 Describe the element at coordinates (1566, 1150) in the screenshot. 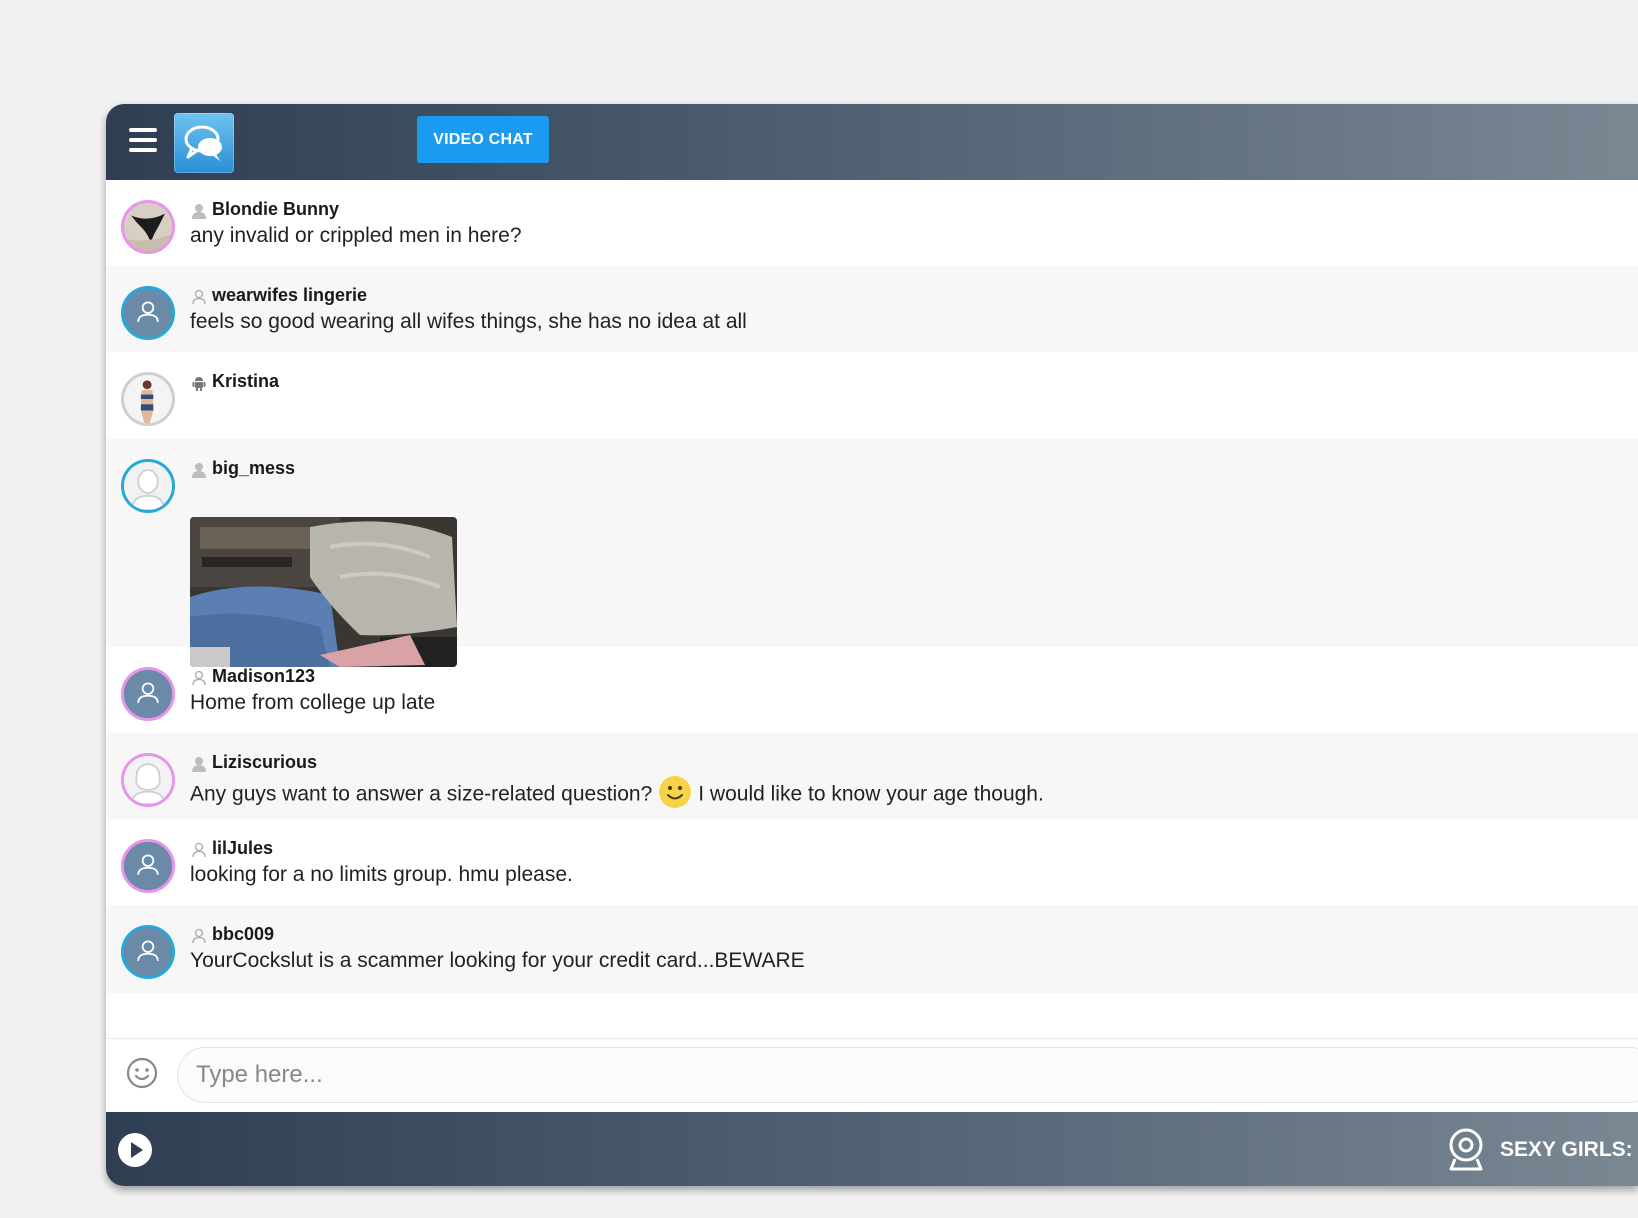

I see `sexy-girls-link: SEXY GIRLS:` at that location.